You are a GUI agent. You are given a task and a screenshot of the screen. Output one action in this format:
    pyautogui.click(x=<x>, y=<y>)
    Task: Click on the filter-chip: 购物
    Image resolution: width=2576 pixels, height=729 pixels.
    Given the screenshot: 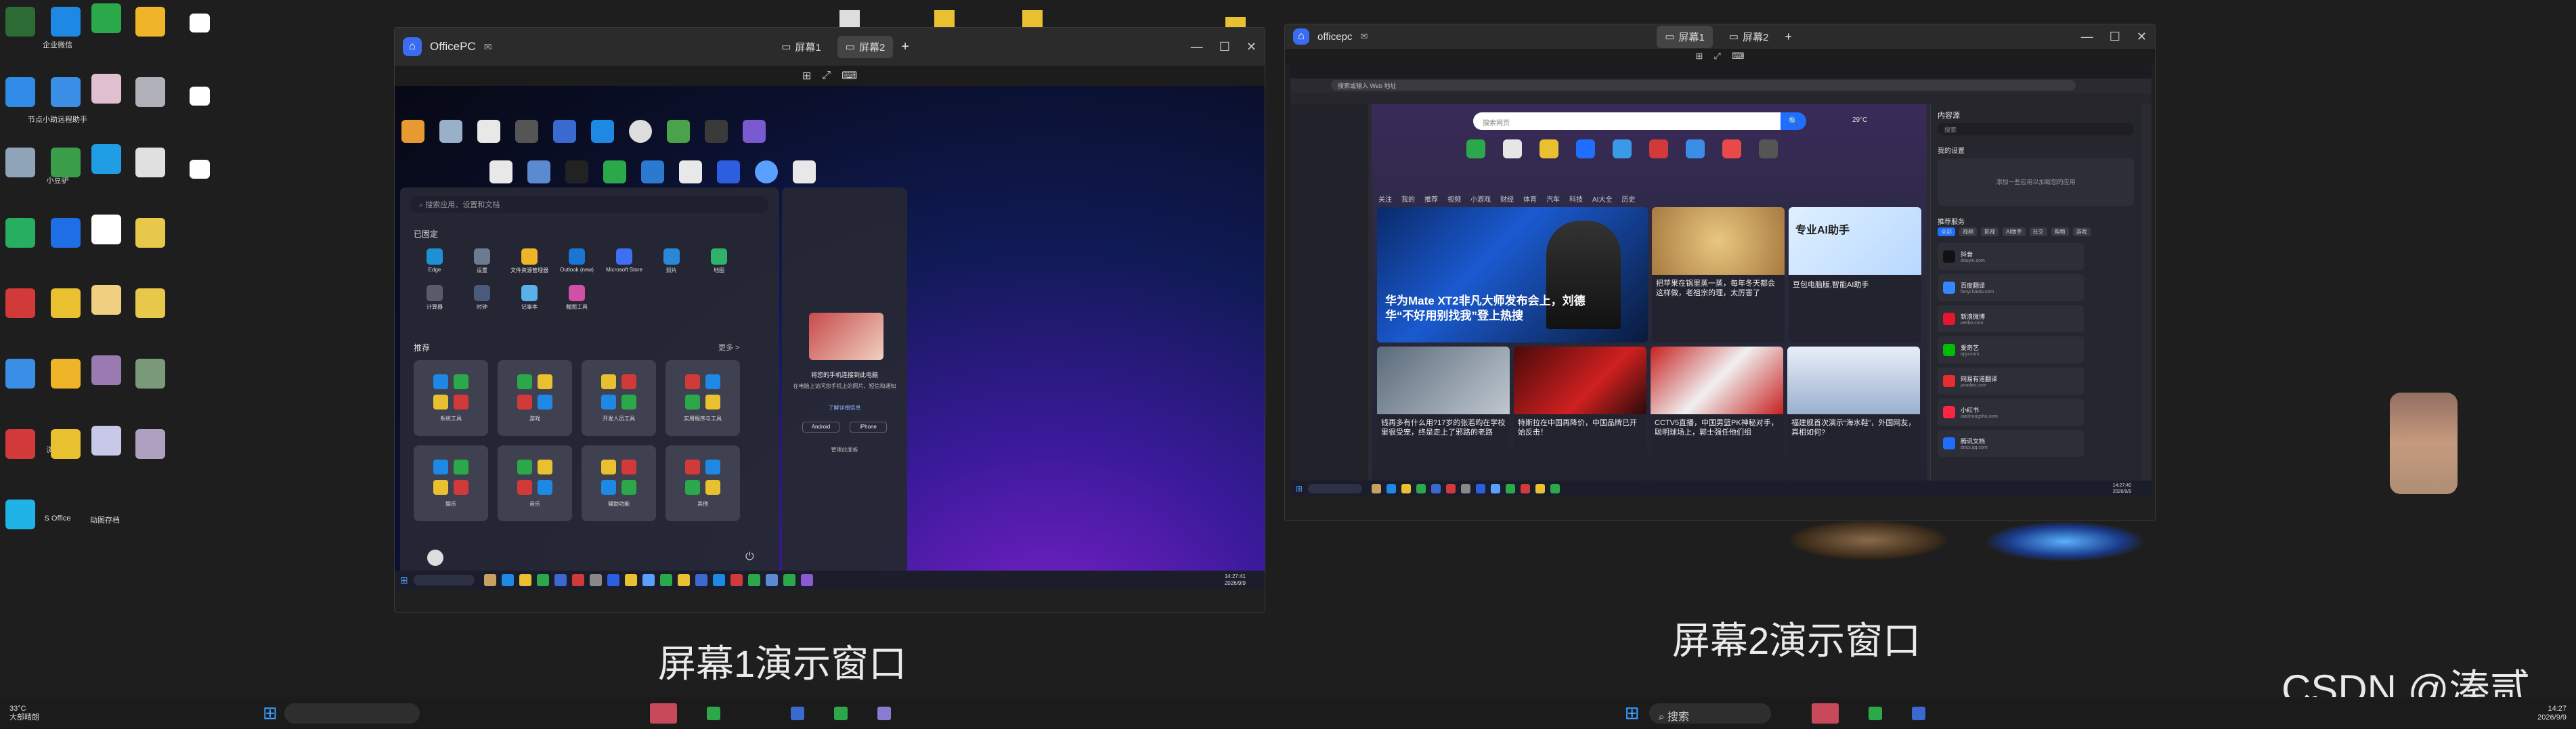 What is the action you would take?
    pyautogui.click(x=2060, y=231)
    